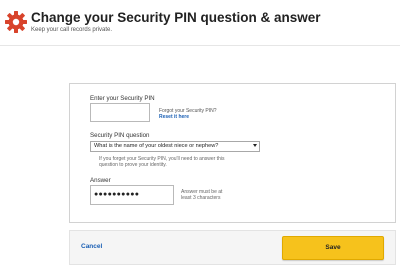  I want to click on answer-label: Answer, so click(100, 180).